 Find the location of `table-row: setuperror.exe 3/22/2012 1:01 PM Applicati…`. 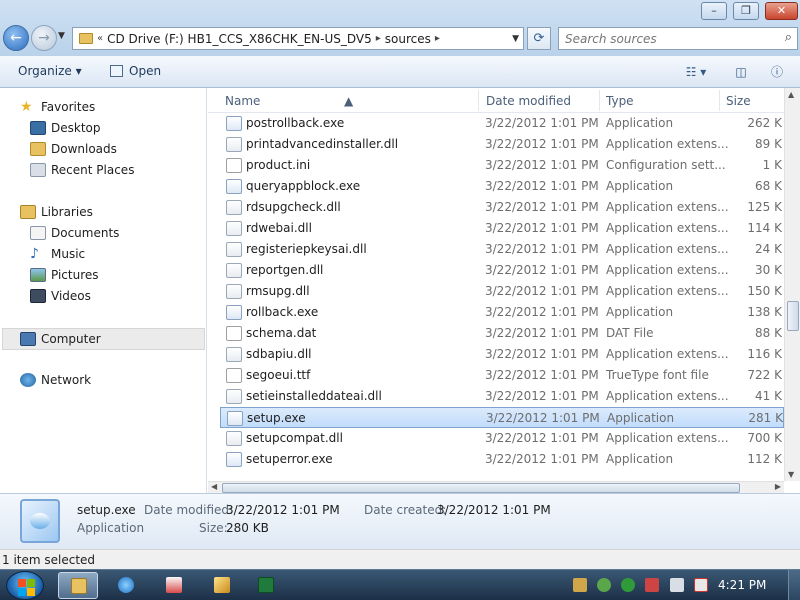

table-row: setuperror.exe 3/22/2012 1:01 PM Applicati… is located at coordinates (502, 459).